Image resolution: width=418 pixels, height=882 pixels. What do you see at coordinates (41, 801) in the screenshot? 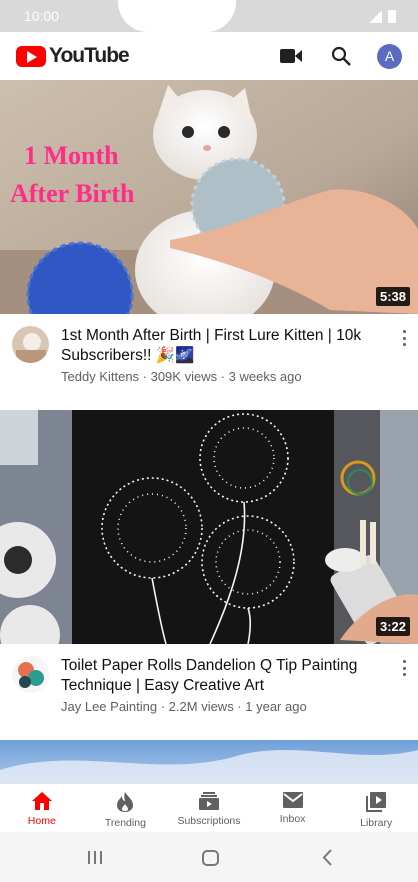
I see `home-icon` at bounding box center [41, 801].